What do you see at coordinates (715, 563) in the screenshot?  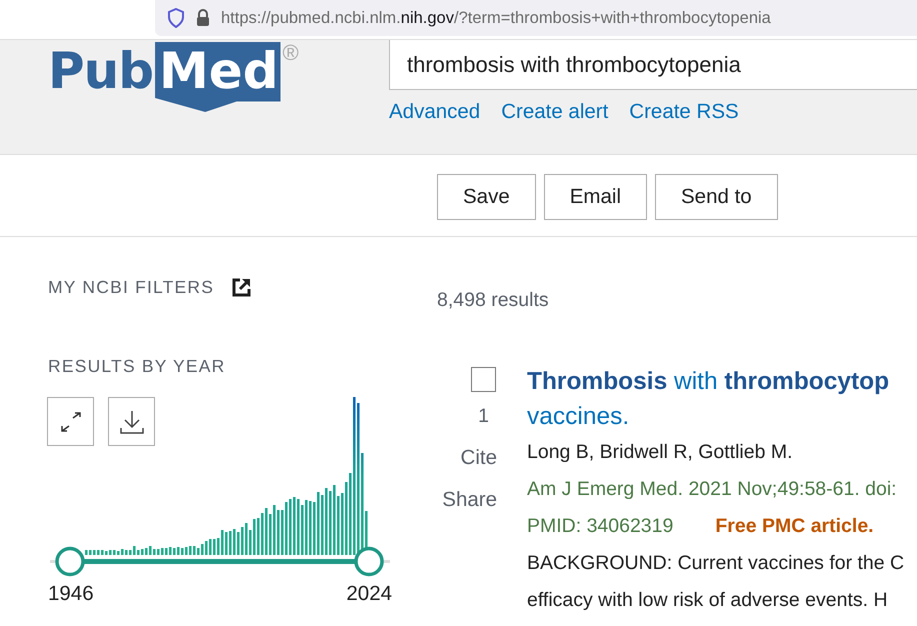 I see `abstract-snippet-line: BACKGROUND: Current vaccines for the C` at bounding box center [715, 563].